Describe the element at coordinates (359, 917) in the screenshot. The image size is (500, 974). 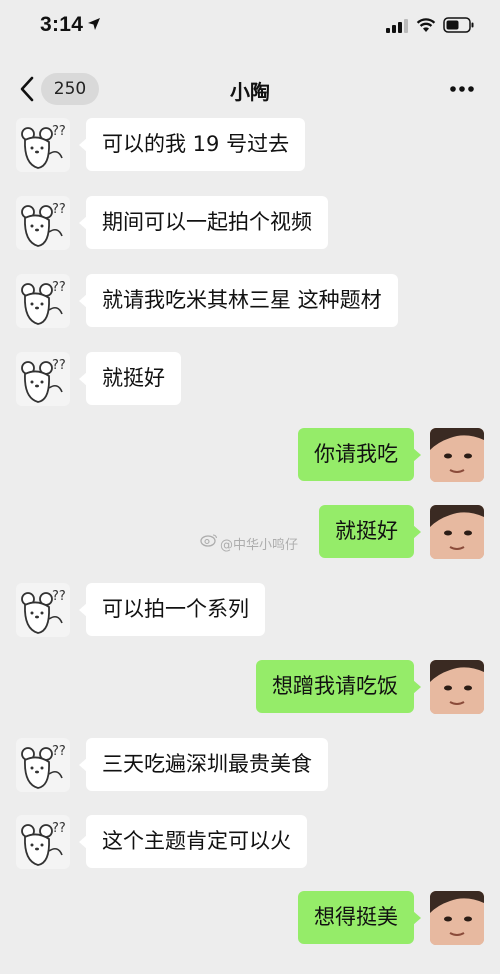
I see `message-bubble: 想得挺美` at that location.